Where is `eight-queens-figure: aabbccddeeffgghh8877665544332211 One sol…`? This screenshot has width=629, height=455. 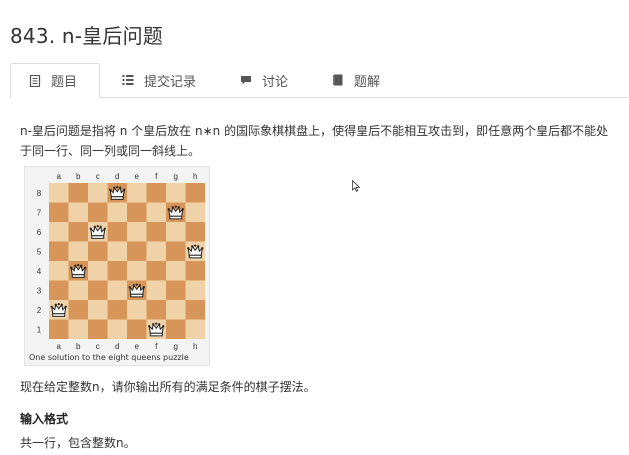
eight-queens-figure: aabbccddeeffgghh8877665544332211 One sol… is located at coordinates (117, 266).